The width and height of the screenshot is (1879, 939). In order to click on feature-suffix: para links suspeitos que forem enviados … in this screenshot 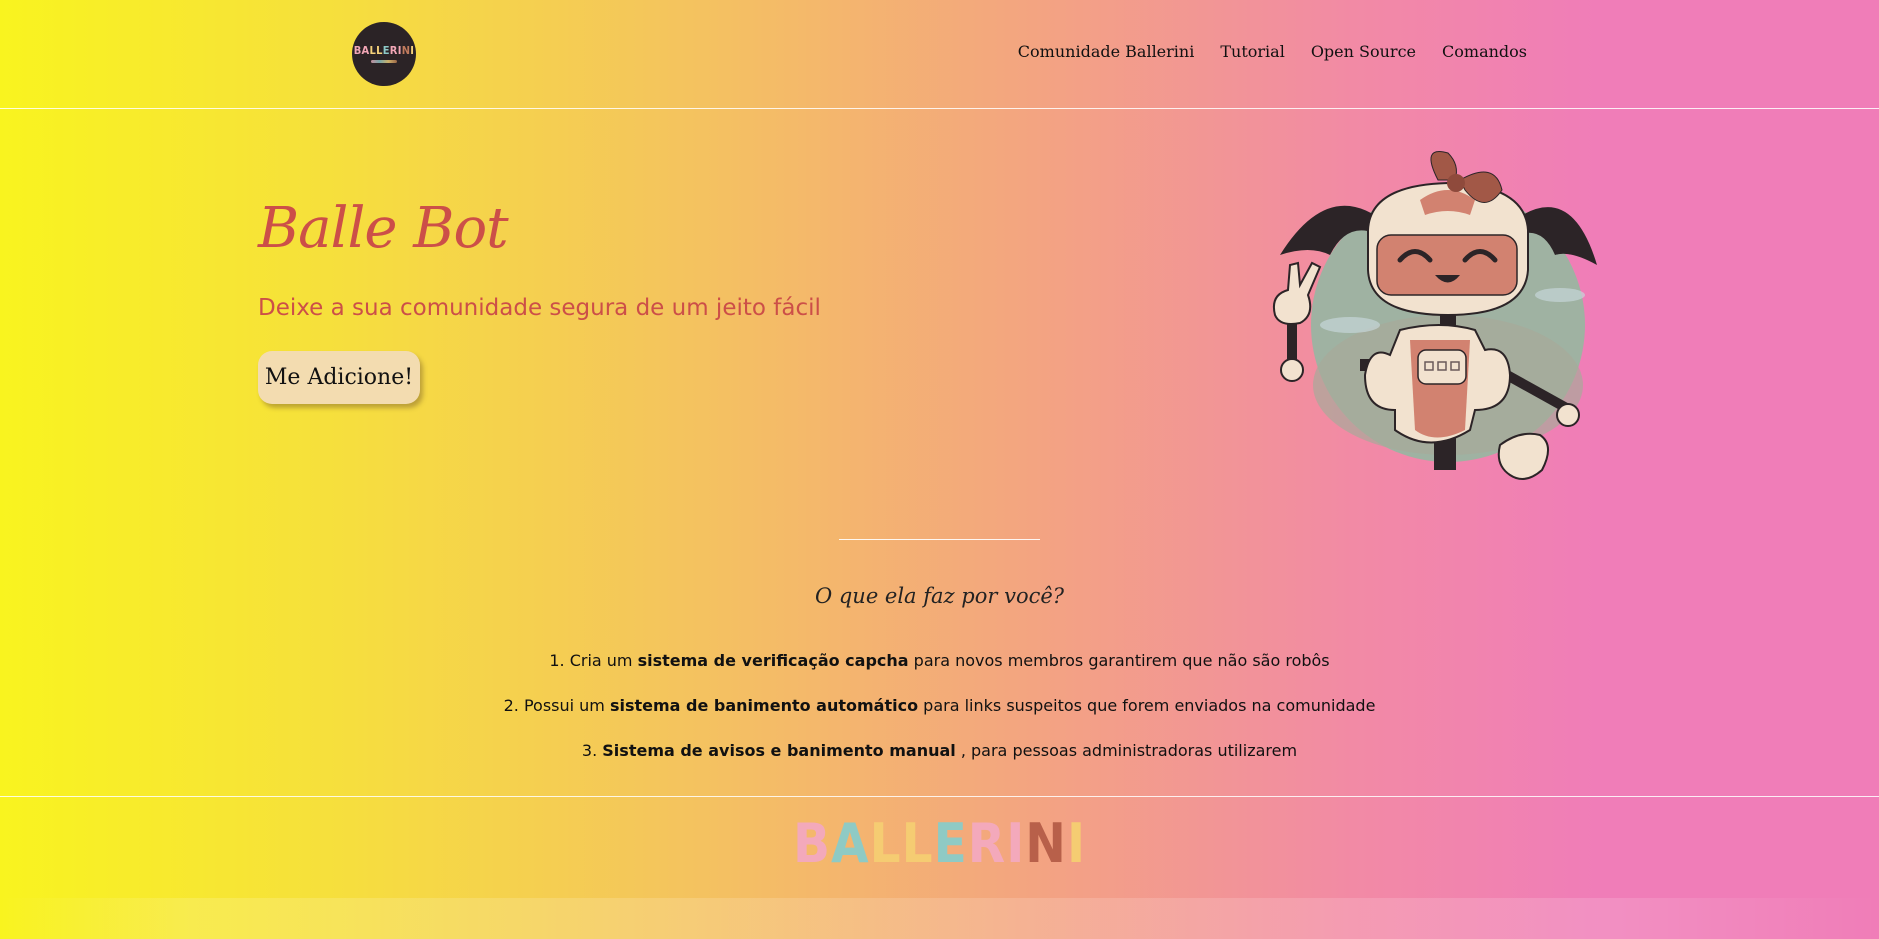, I will do `click(1147, 705)`.